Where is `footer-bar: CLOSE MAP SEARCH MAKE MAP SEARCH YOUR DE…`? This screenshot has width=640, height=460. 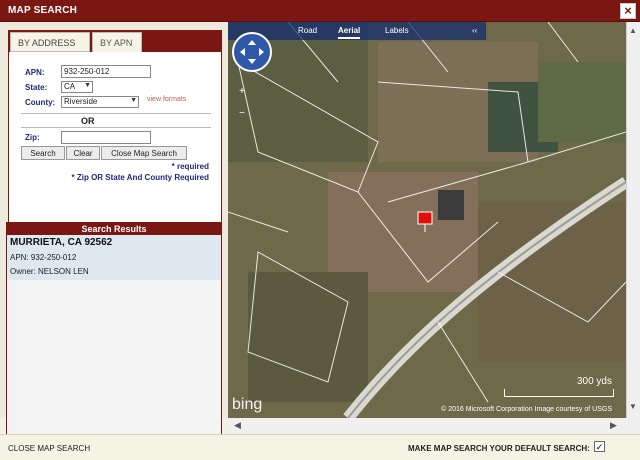 footer-bar: CLOSE MAP SEARCH MAKE MAP SEARCH YOUR DE… is located at coordinates (320, 447).